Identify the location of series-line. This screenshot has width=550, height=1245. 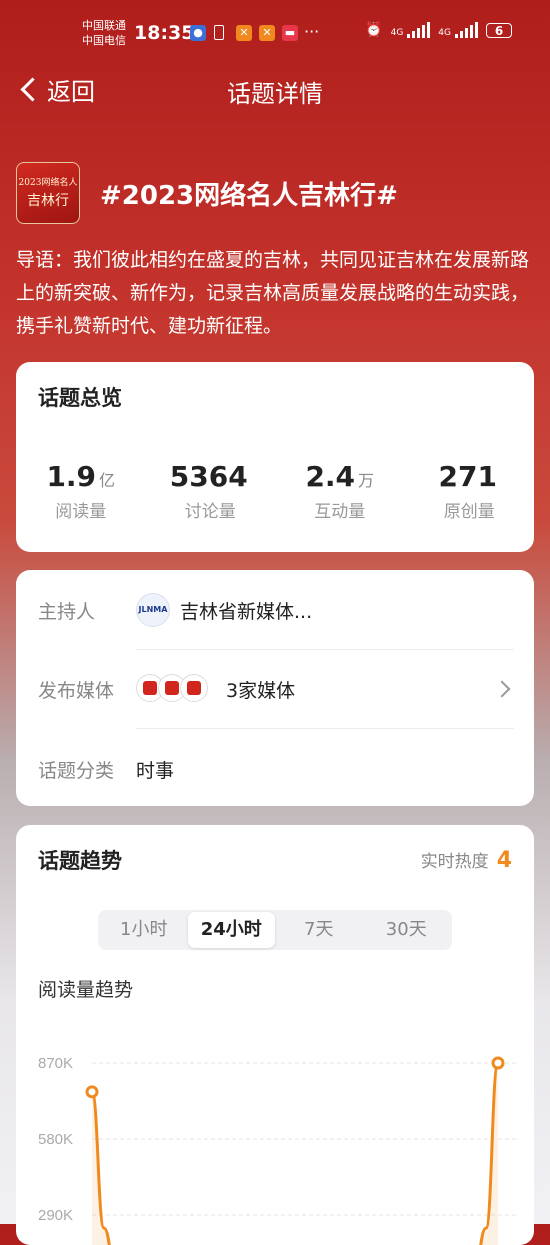
(295, 1153).